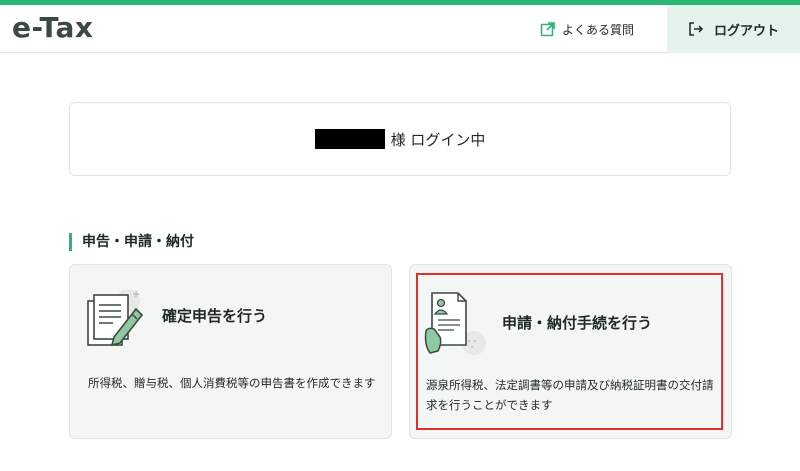  What do you see at coordinates (400, 29) in the screenshot?
I see `header: e-Tax よくある質問 ログアウト` at bounding box center [400, 29].